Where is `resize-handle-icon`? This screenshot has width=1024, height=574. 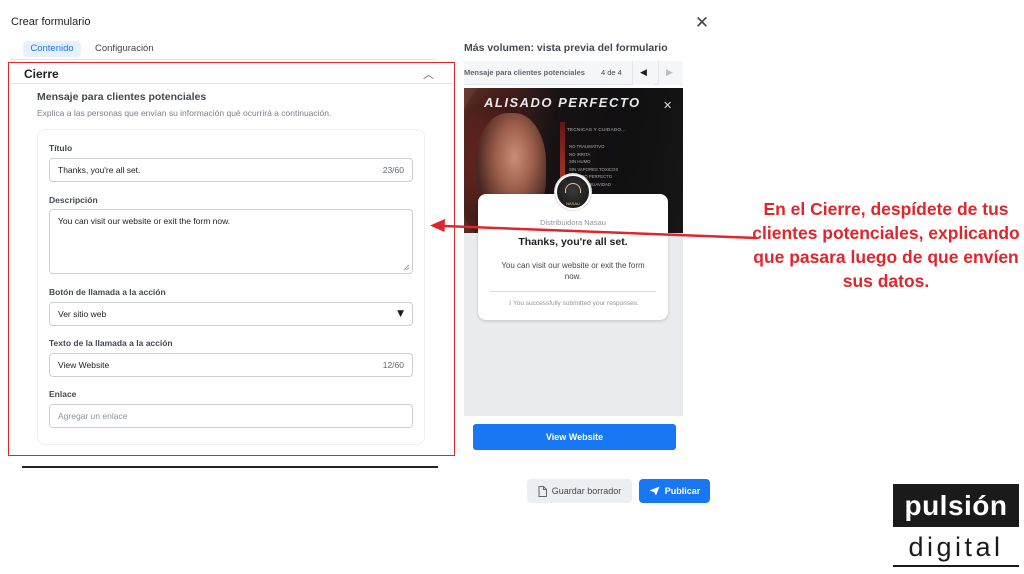 resize-handle-icon is located at coordinates (406, 267).